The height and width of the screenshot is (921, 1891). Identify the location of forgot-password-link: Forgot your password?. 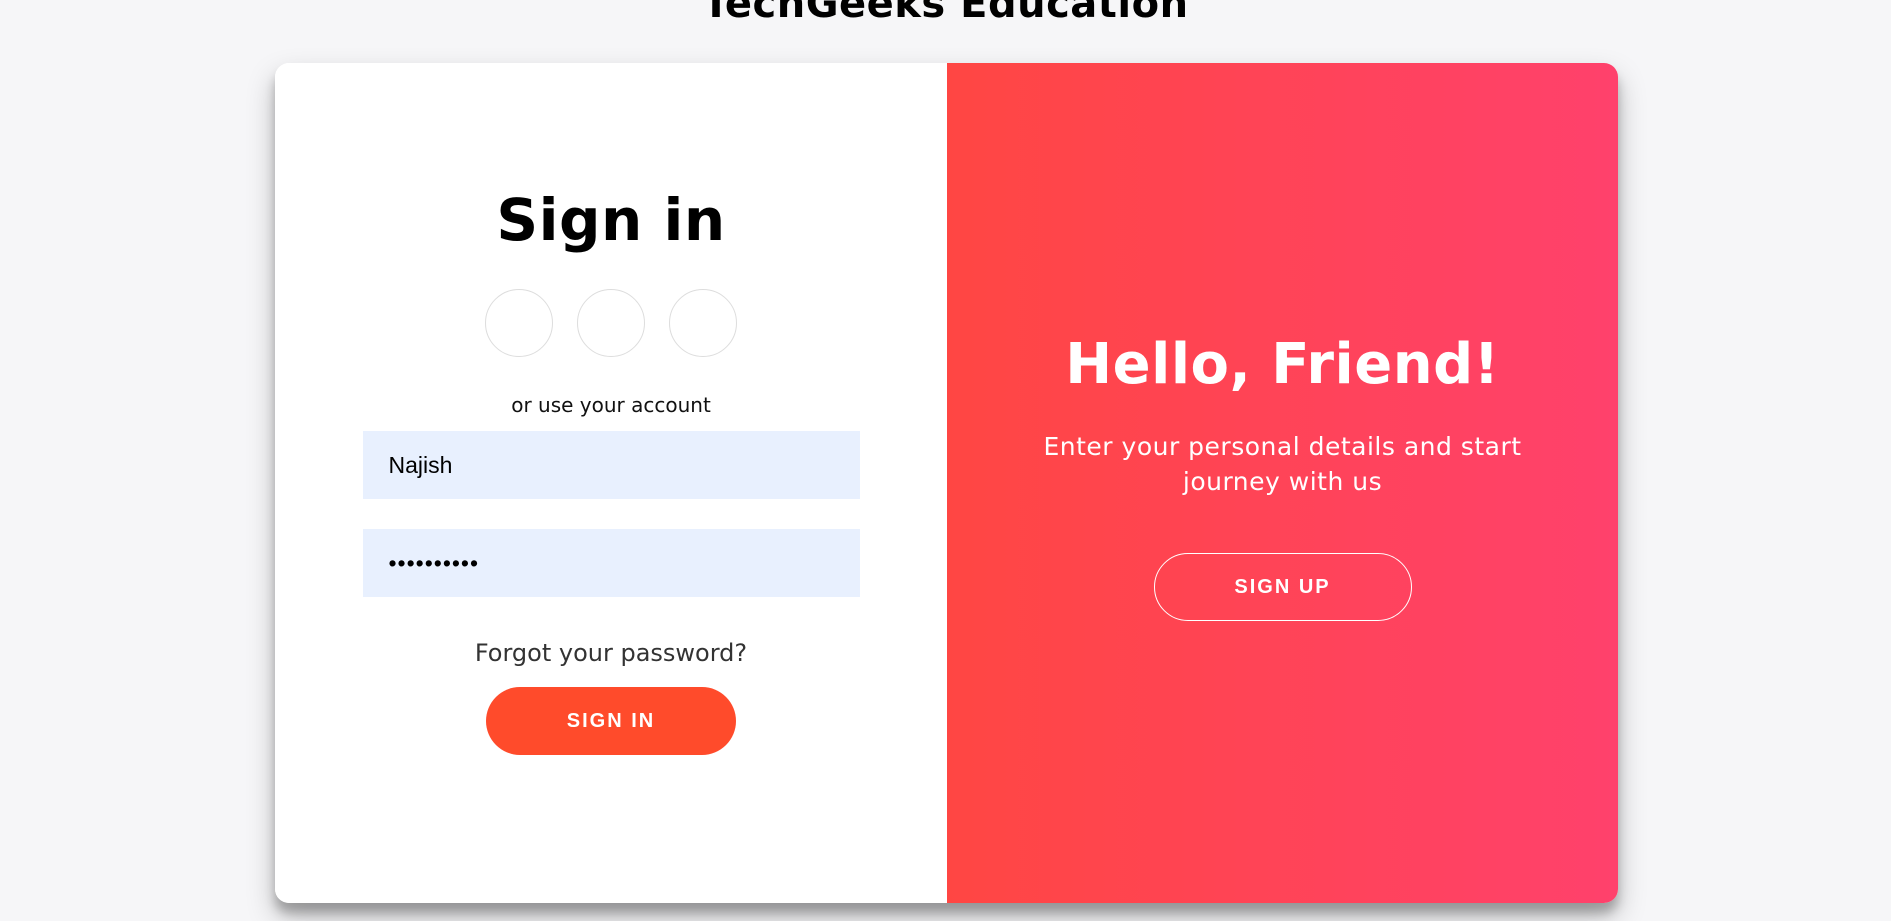
(611, 653).